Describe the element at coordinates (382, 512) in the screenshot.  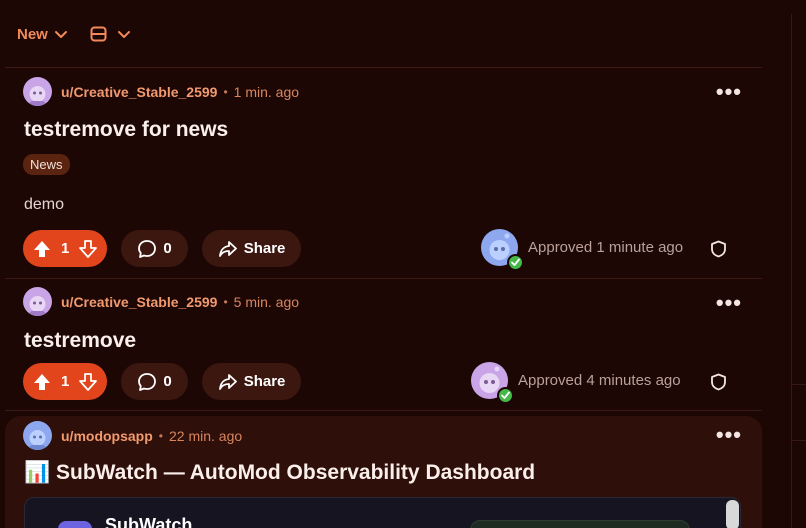
I see `dashboard-preview-image: SubWatch` at that location.